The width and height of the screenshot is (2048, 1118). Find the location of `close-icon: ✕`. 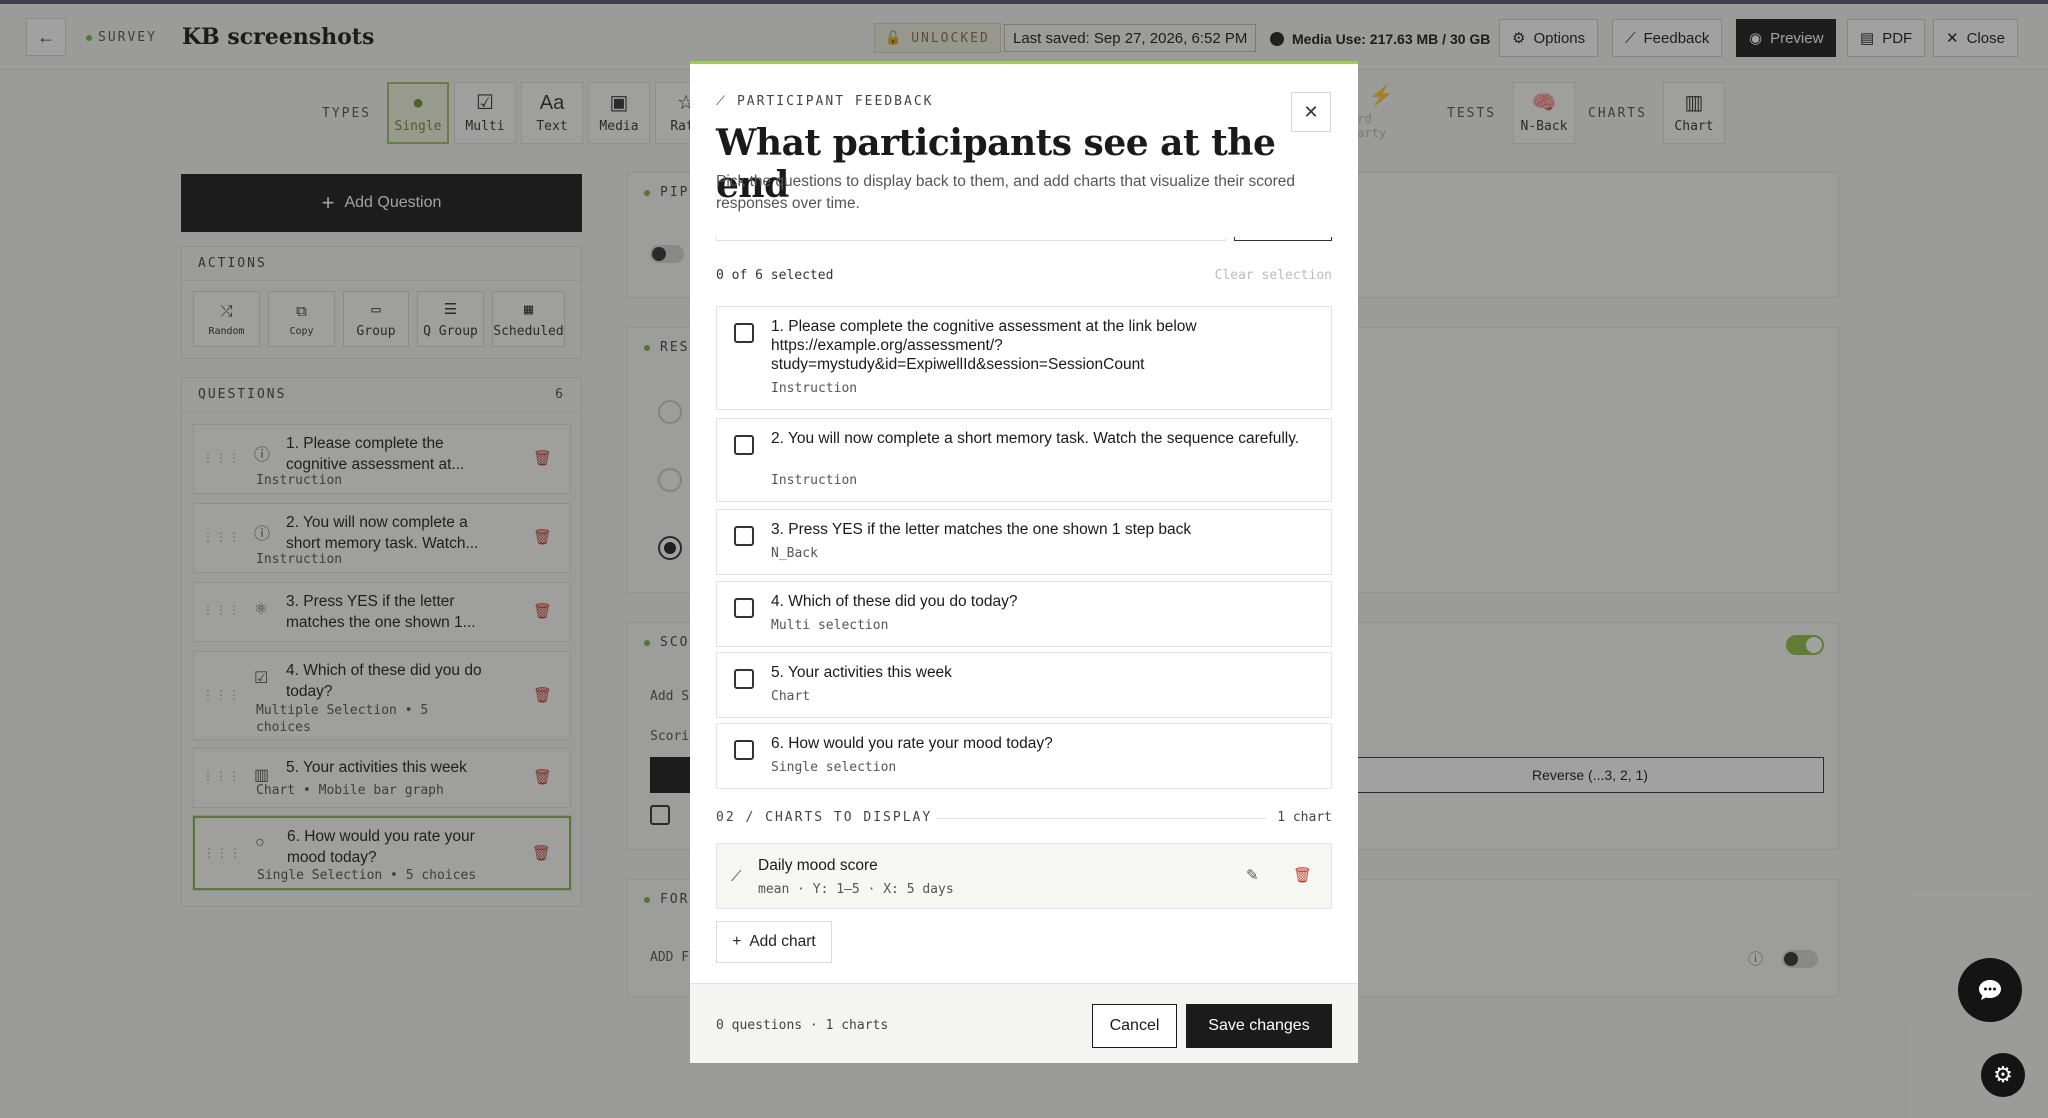

close-icon: ✕ is located at coordinates (1311, 111).